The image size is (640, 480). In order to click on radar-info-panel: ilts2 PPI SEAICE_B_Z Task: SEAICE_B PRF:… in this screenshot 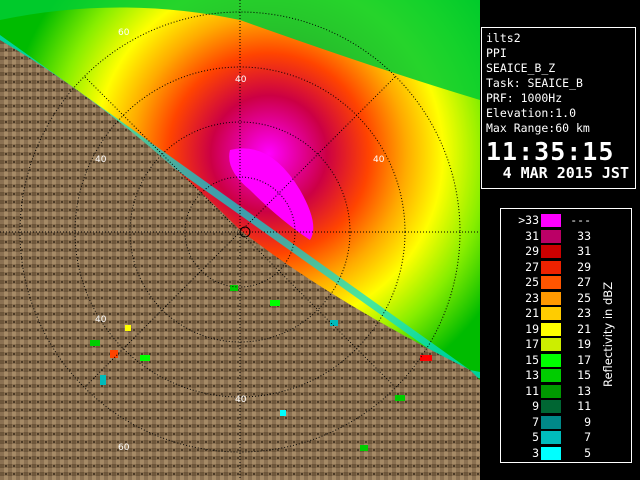, I will do `click(558, 108)`.